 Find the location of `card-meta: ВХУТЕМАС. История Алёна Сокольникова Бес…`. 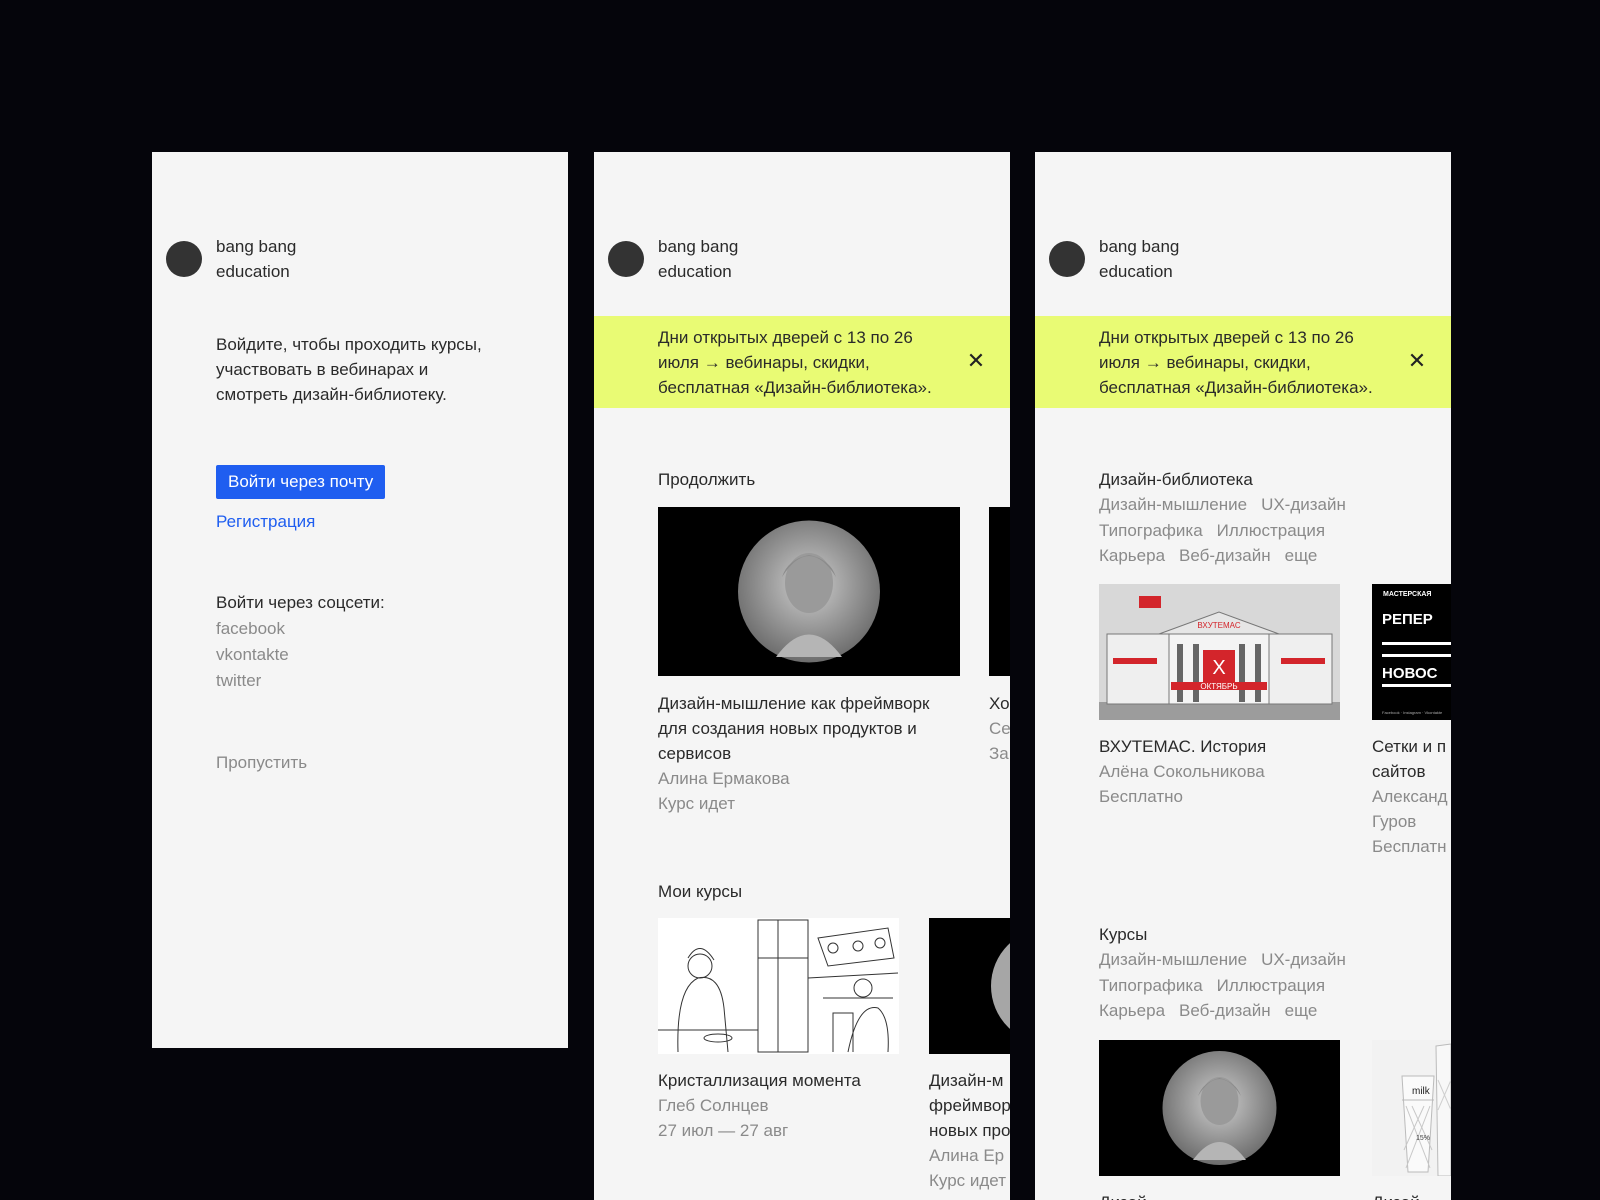

card-meta: ВХУТЕМАС. История Алёна Сокольникова Бес… is located at coordinates (1229, 771).